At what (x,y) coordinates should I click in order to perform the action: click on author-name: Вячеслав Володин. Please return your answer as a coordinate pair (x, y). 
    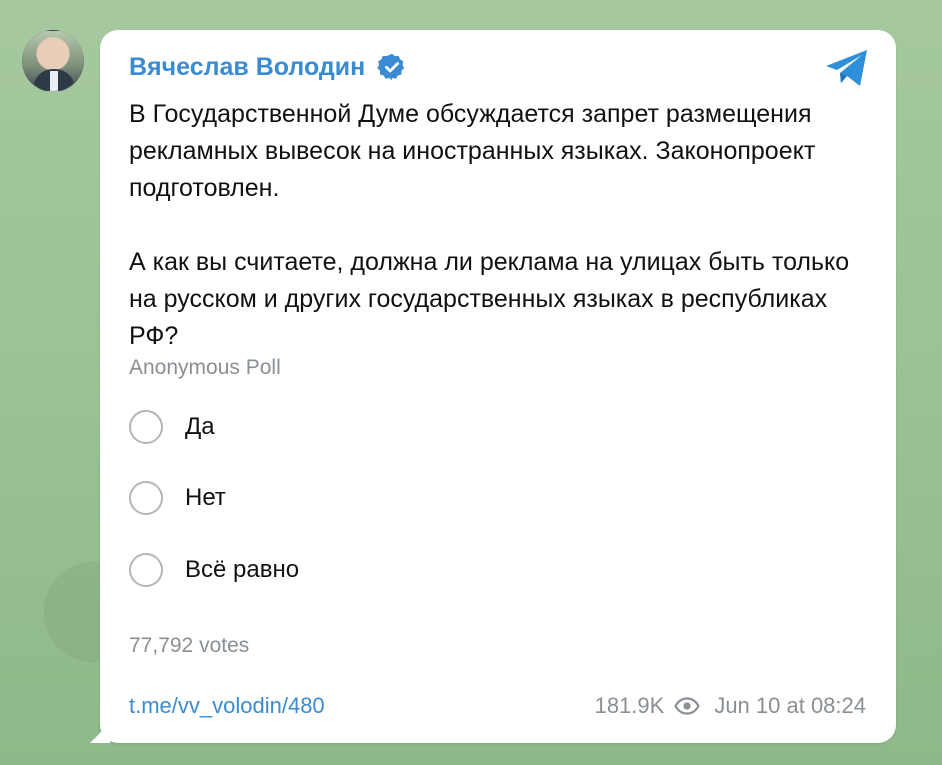
    Looking at the image, I should click on (247, 67).